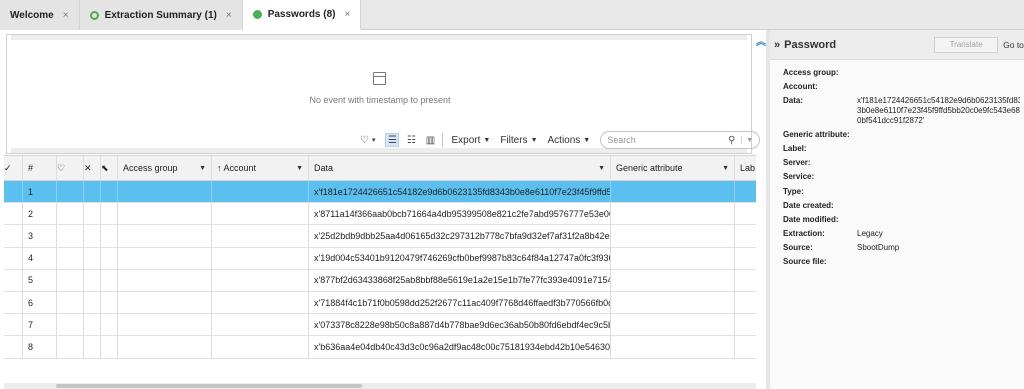 The height and width of the screenshot is (389, 1024). Describe the element at coordinates (40, 302) in the screenshot. I see `row-number: 6` at that location.